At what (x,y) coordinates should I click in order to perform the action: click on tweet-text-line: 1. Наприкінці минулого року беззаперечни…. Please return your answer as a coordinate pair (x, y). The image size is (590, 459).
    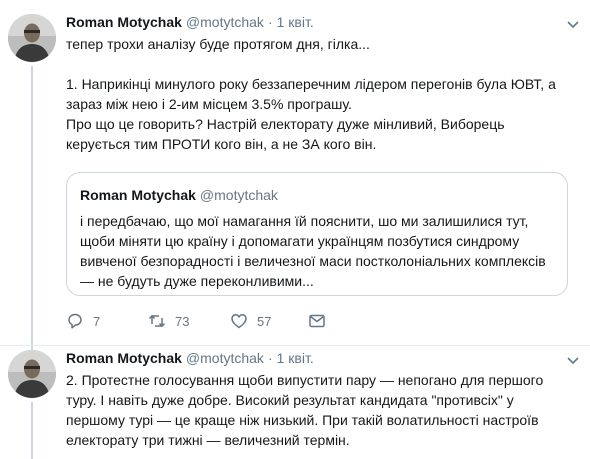
    Looking at the image, I should click on (311, 84).